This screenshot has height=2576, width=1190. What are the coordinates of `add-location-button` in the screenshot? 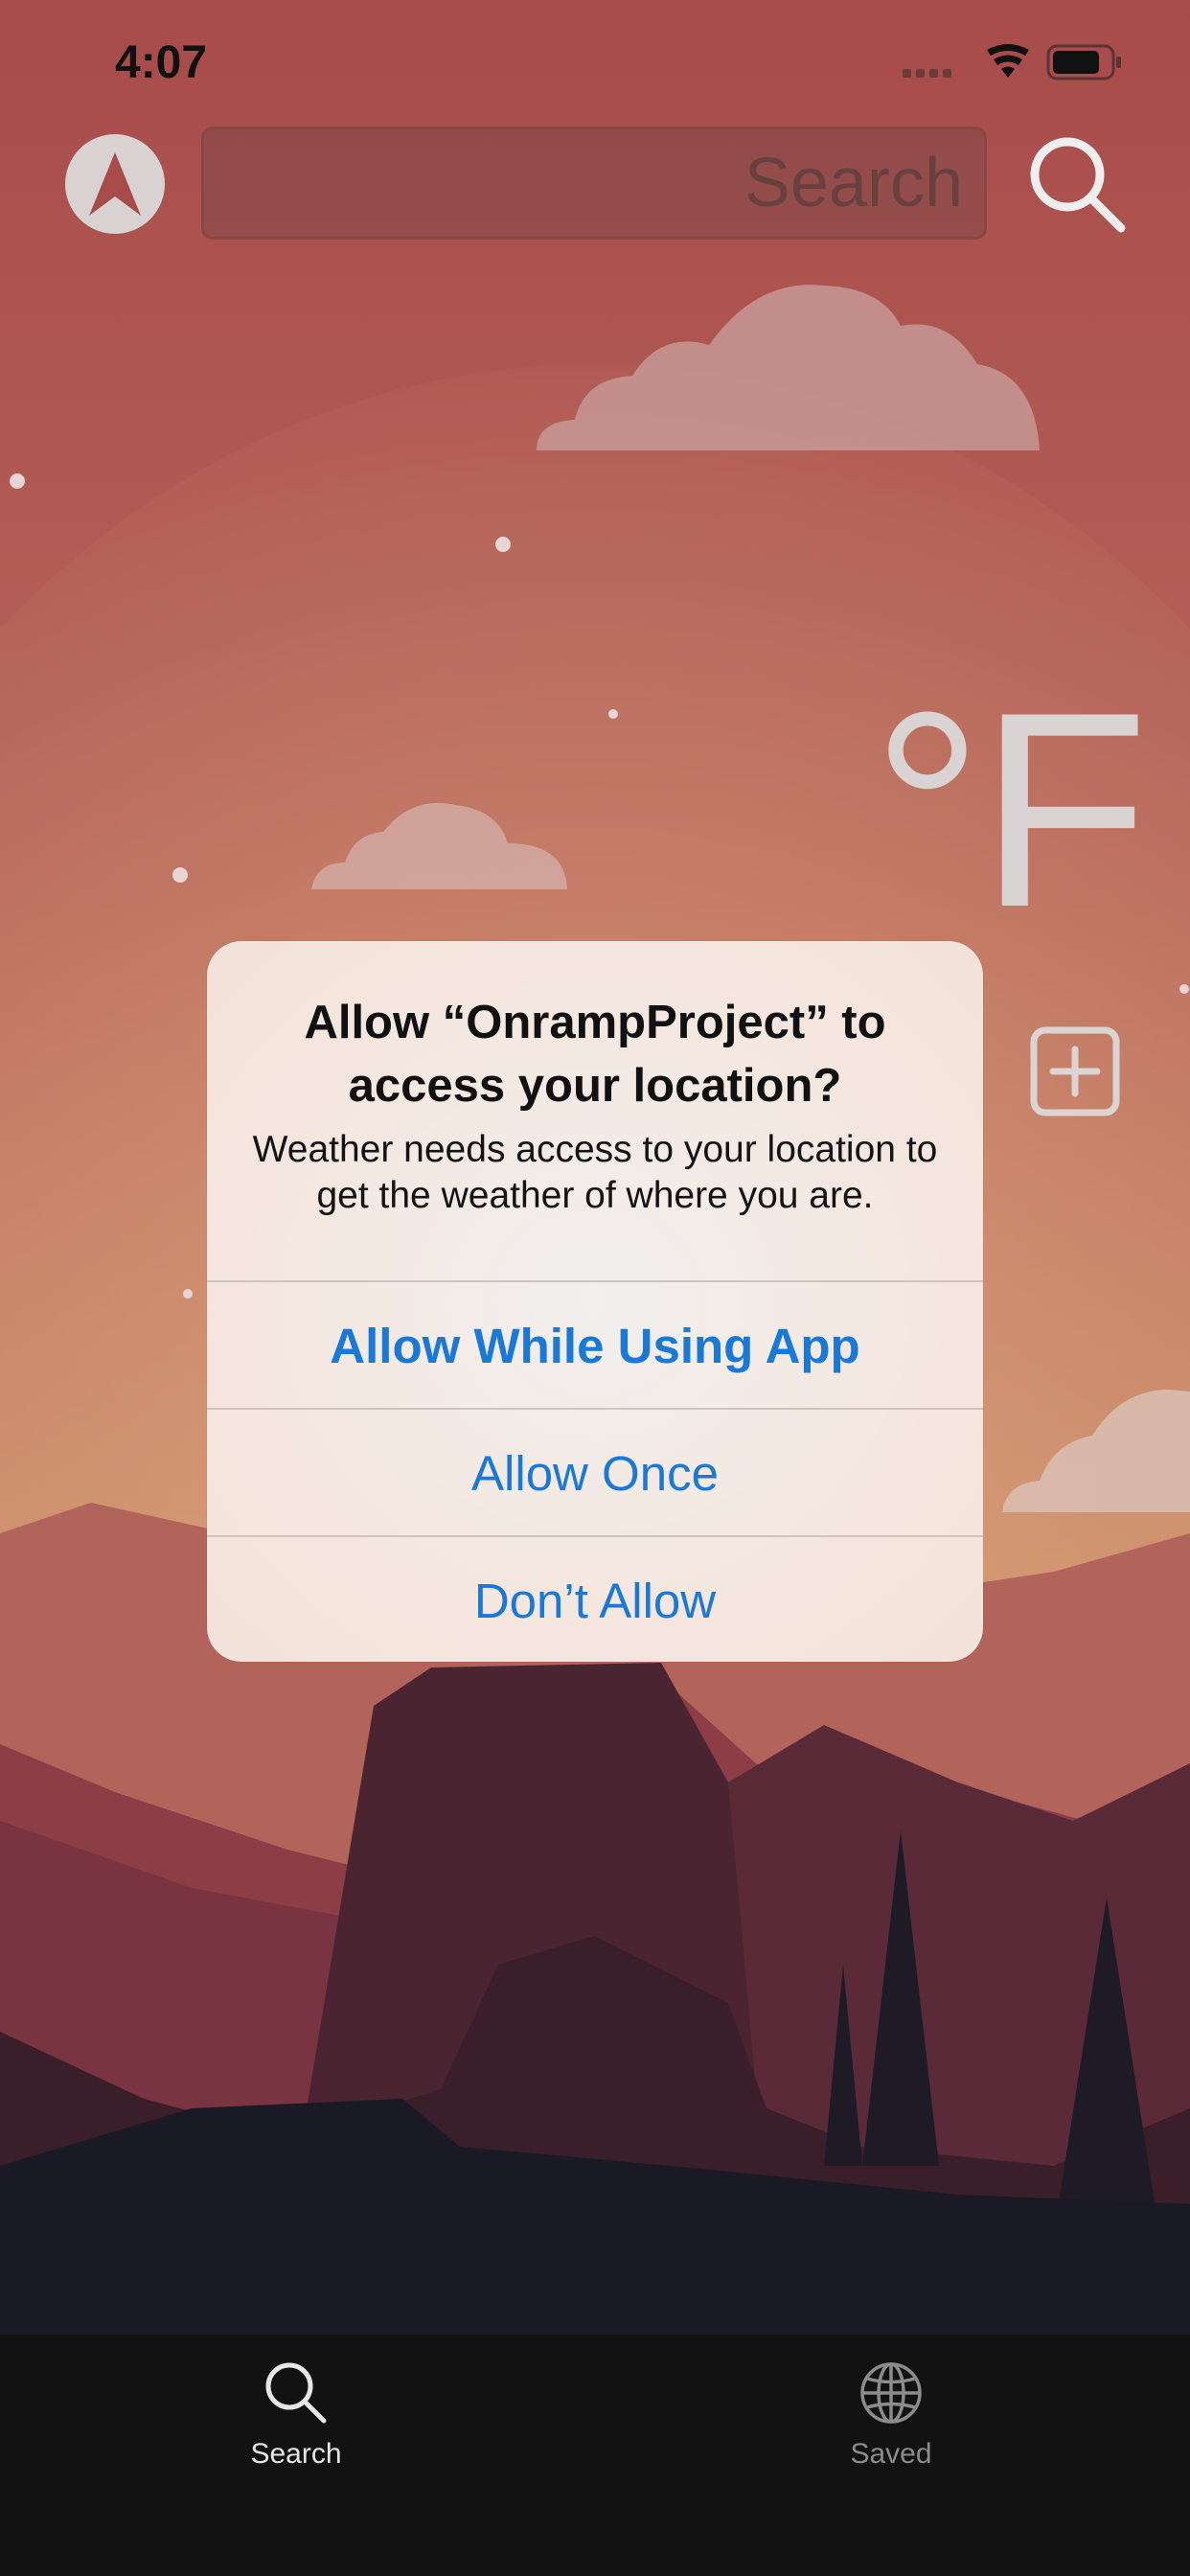 It's located at (1075, 1071).